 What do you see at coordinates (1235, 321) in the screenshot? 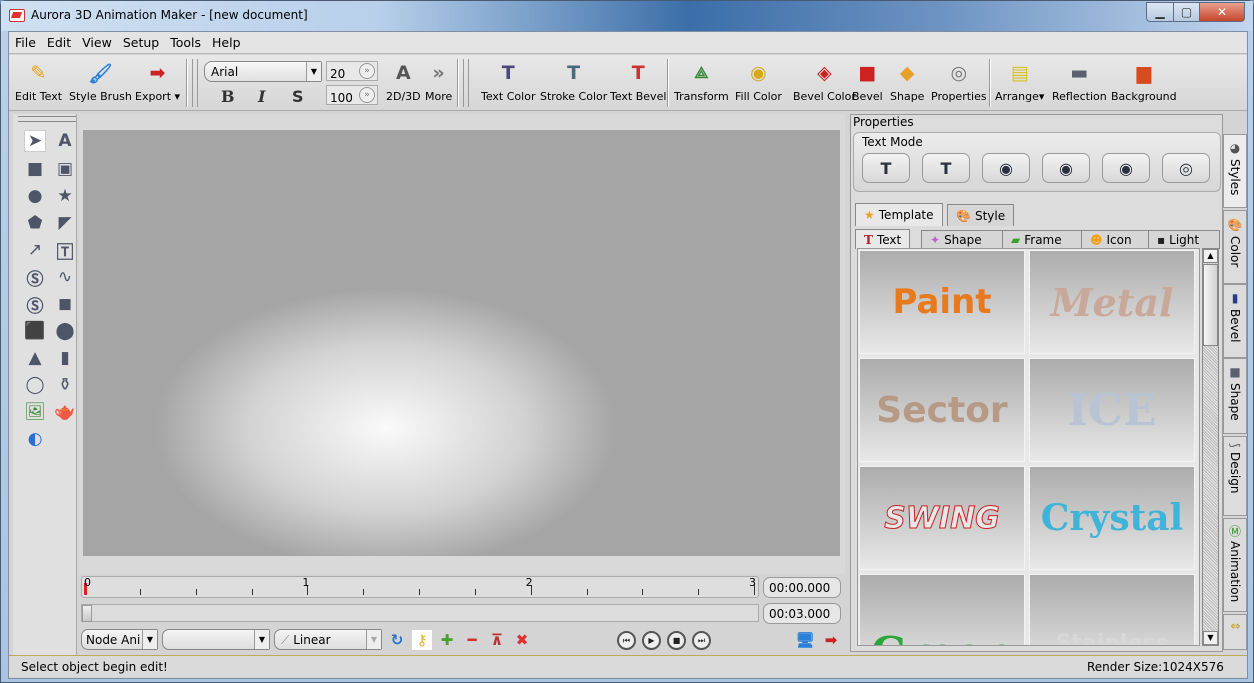
I see `side-tab-bevel: ▮ Bevel` at bounding box center [1235, 321].